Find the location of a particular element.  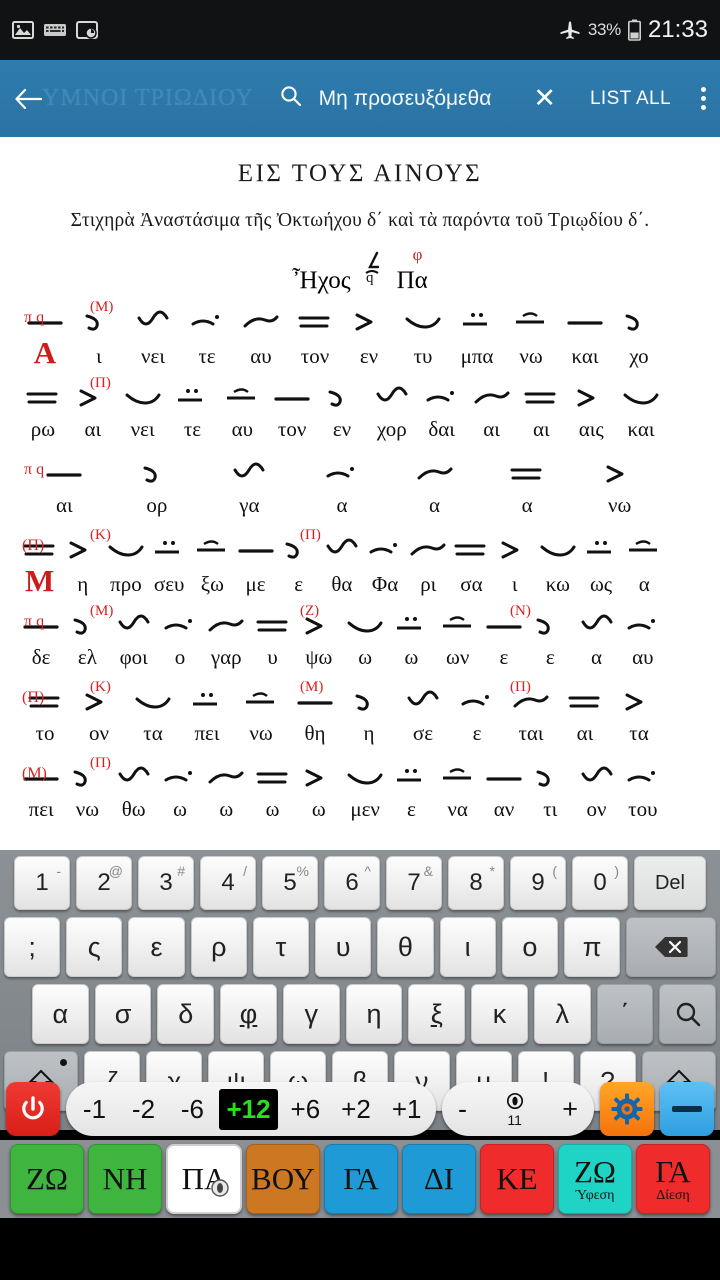

neume-oligon-icon is located at coordinates (143, 399).